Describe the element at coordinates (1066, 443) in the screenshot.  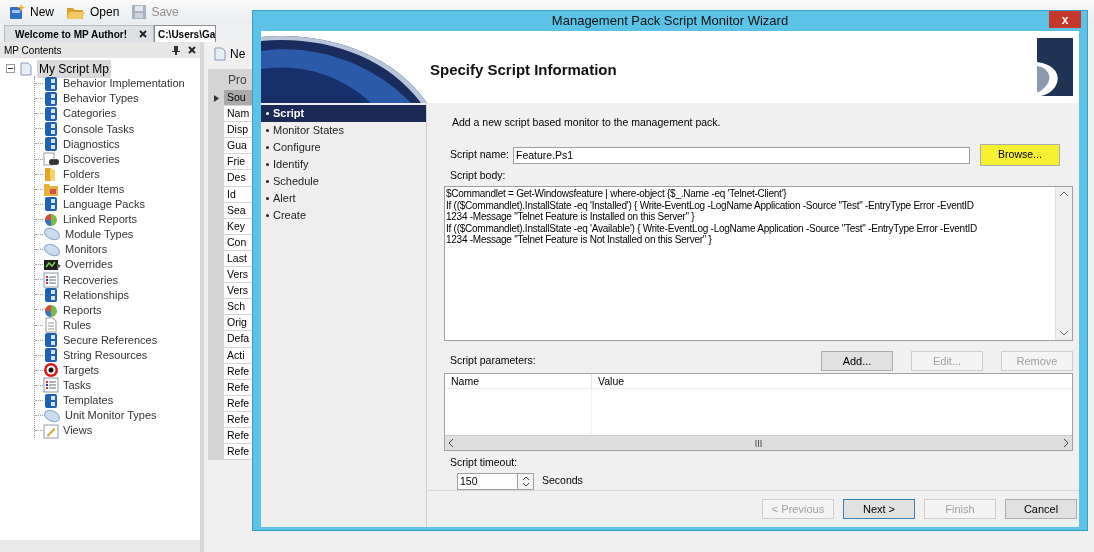
I see `scroll-right-icon` at that location.